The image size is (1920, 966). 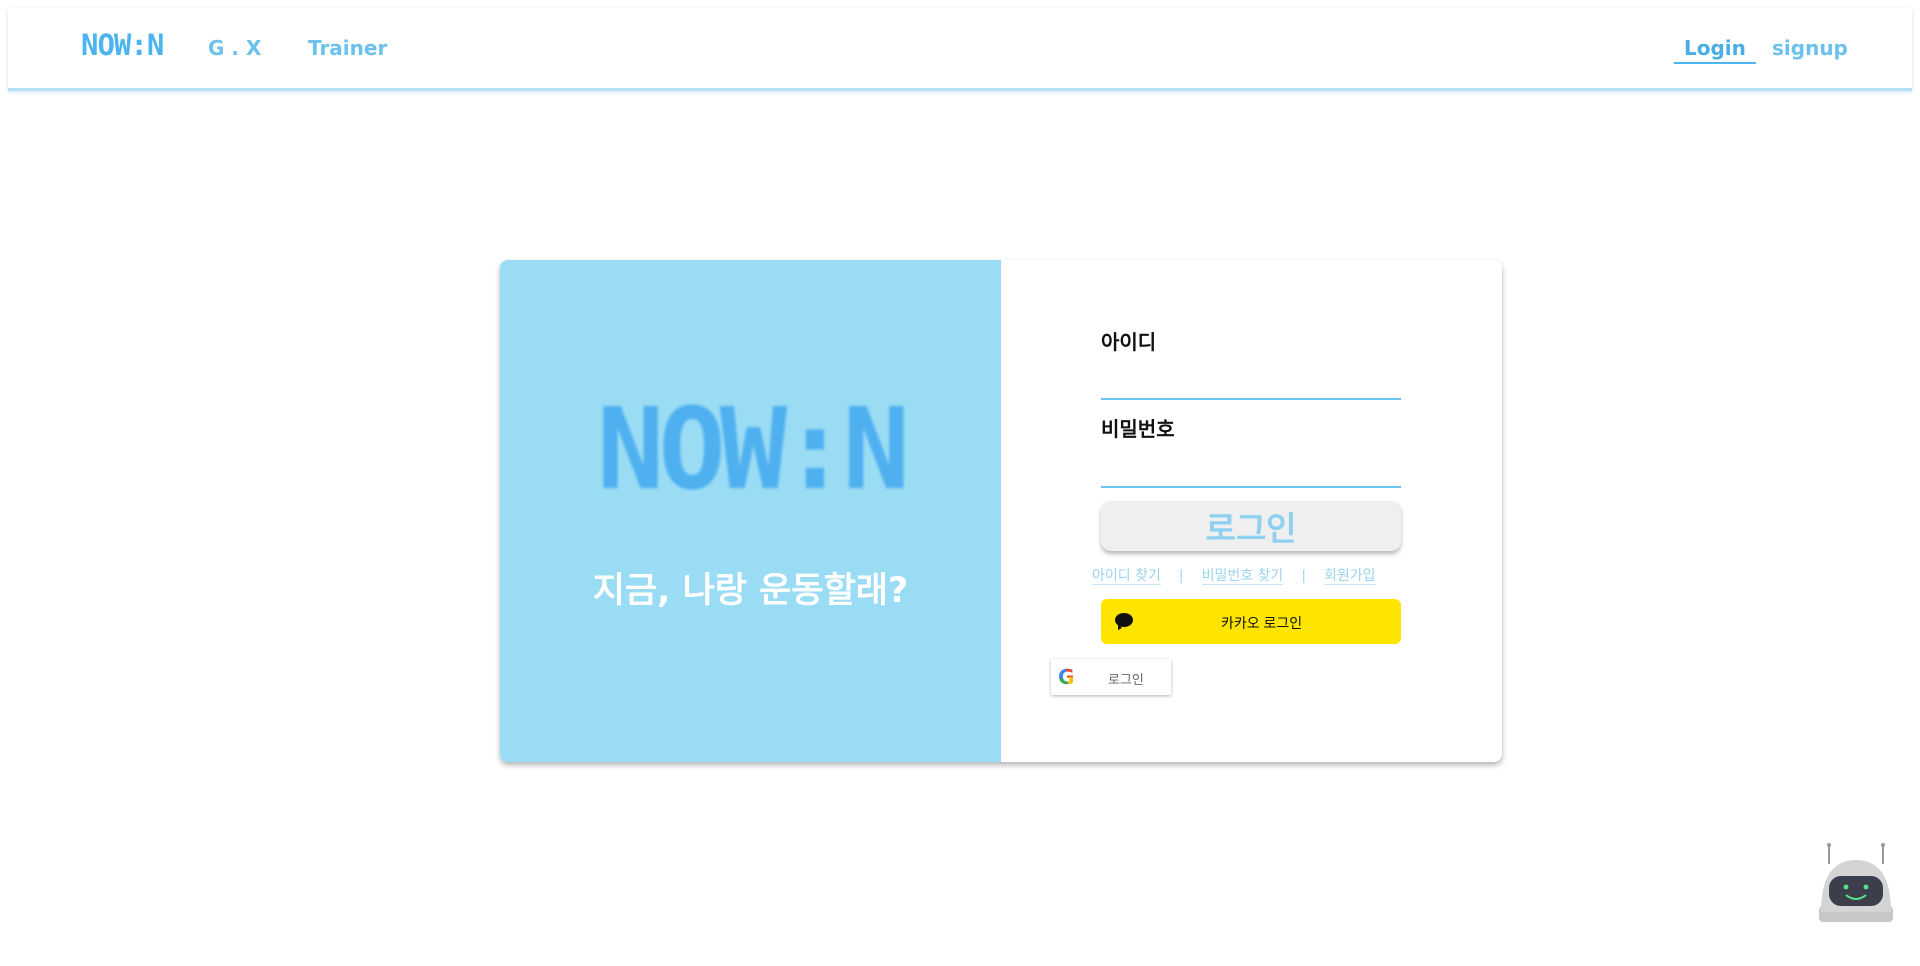 I want to click on find-password-link: 비밀번호 찾기, so click(x=1242, y=576).